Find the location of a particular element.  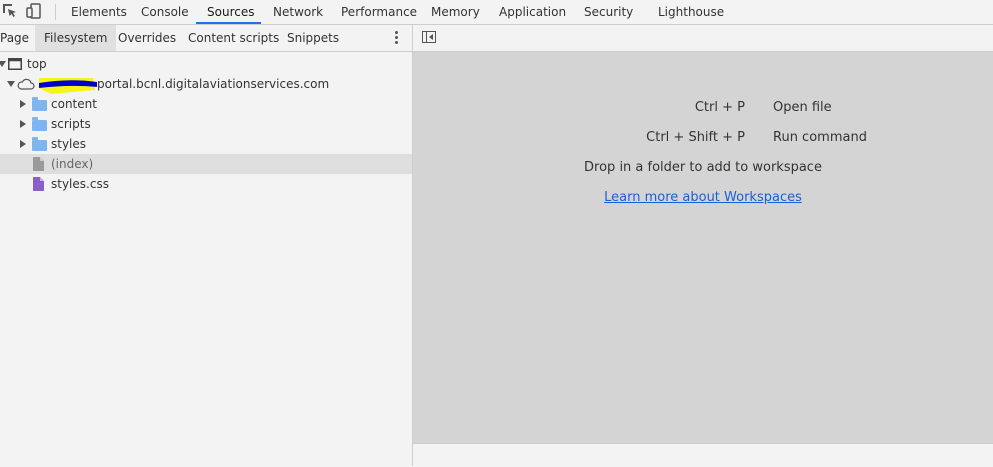

tree-label-folder: content is located at coordinates (74, 104).